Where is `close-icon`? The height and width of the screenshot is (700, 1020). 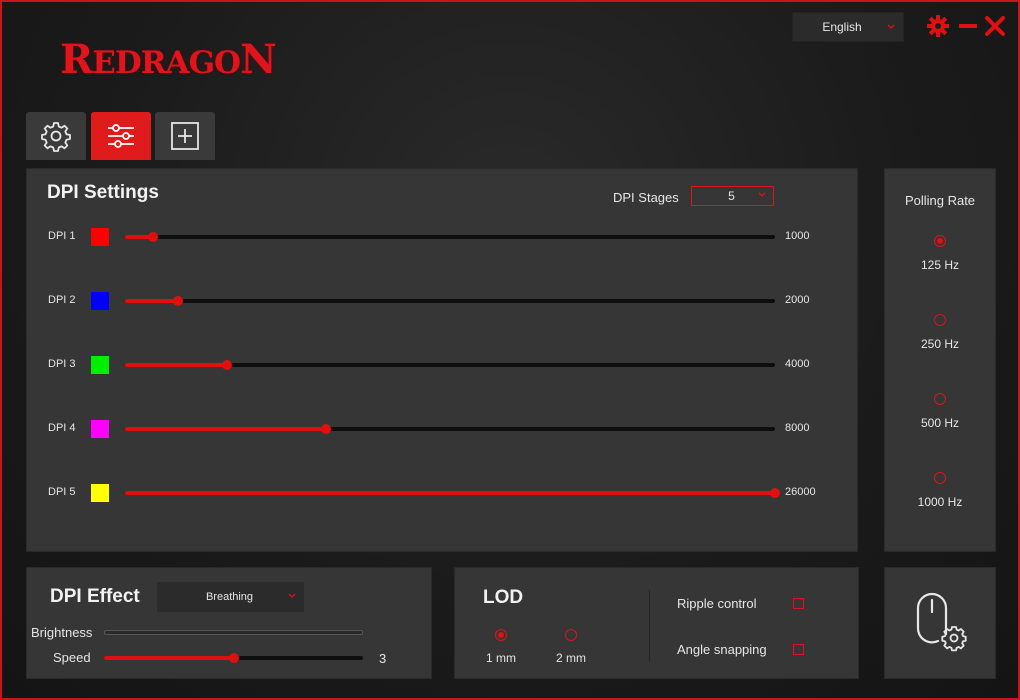
close-icon is located at coordinates (995, 26).